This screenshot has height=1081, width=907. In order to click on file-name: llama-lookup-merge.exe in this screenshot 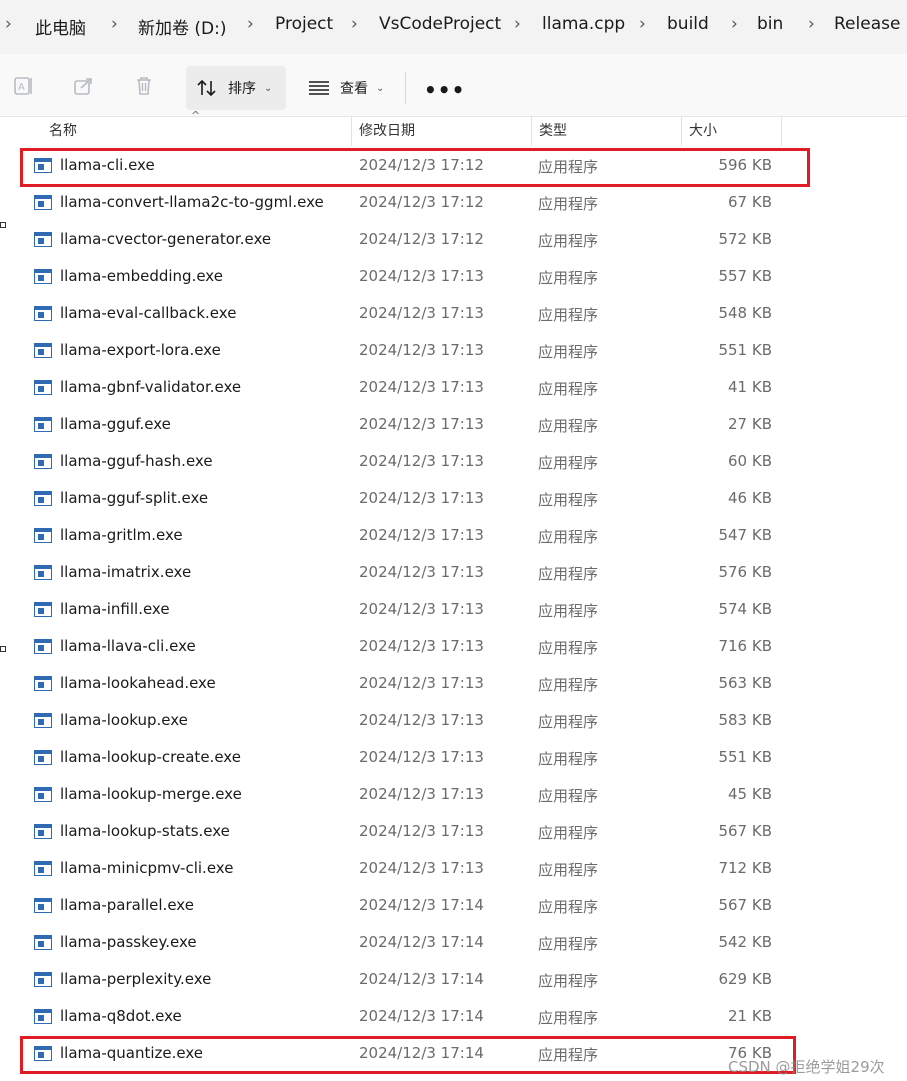, I will do `click(151, 794)`.